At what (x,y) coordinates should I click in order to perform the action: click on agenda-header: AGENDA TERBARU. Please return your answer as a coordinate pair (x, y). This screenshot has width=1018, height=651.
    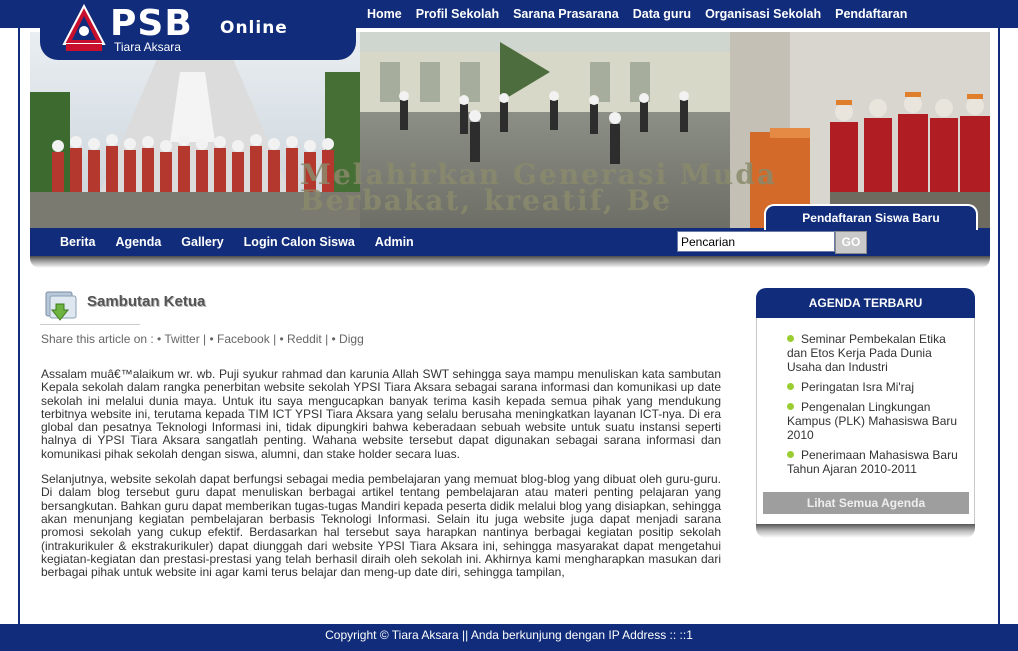
    Looking at the image, I should click on (865, 303).